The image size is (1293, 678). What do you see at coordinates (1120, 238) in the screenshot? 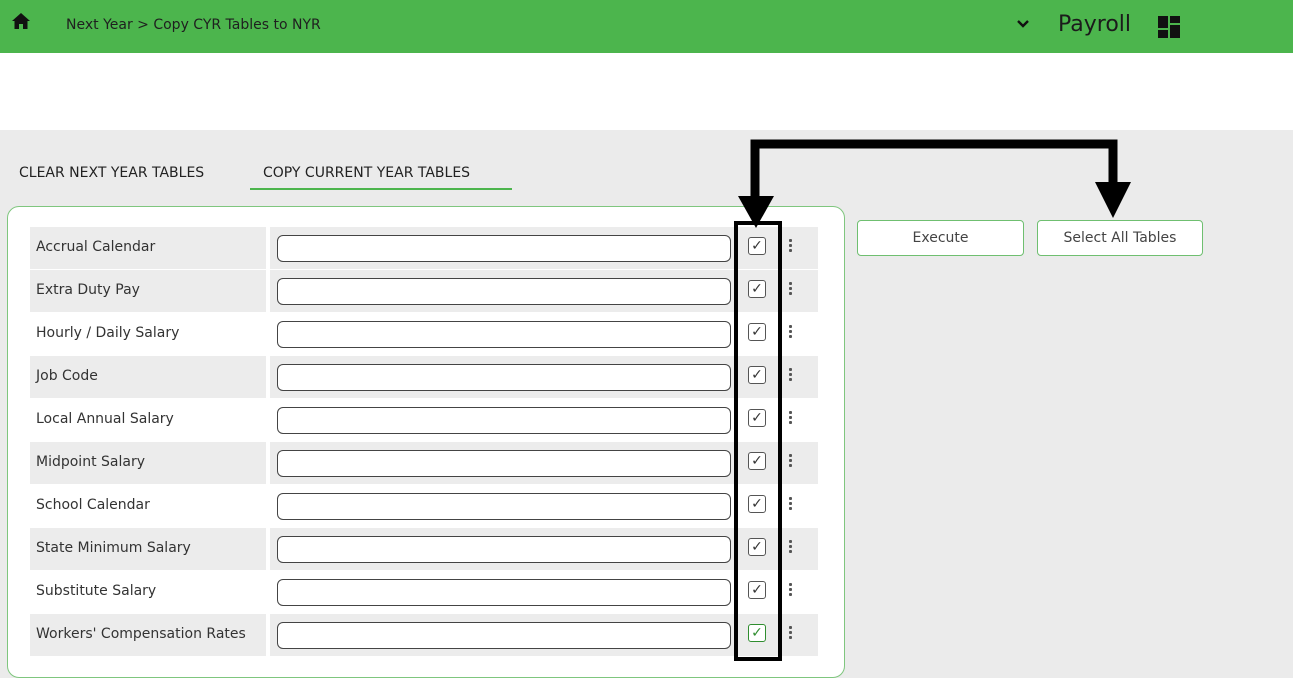
I see `select-all-tables-button: Select All Tables` at bounding box center [1120, 238].